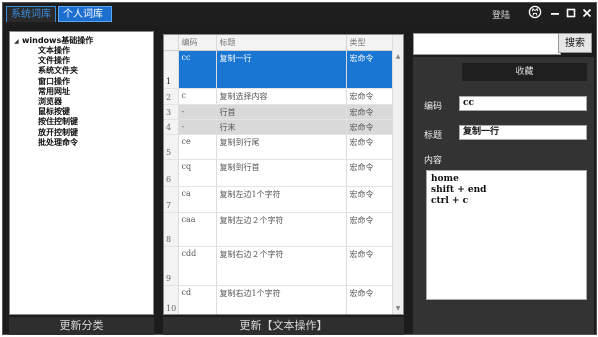 The image size is (598, 337). Describe the element at coordinates (487, 44) in the screenshot. I see `search-input` at that location.